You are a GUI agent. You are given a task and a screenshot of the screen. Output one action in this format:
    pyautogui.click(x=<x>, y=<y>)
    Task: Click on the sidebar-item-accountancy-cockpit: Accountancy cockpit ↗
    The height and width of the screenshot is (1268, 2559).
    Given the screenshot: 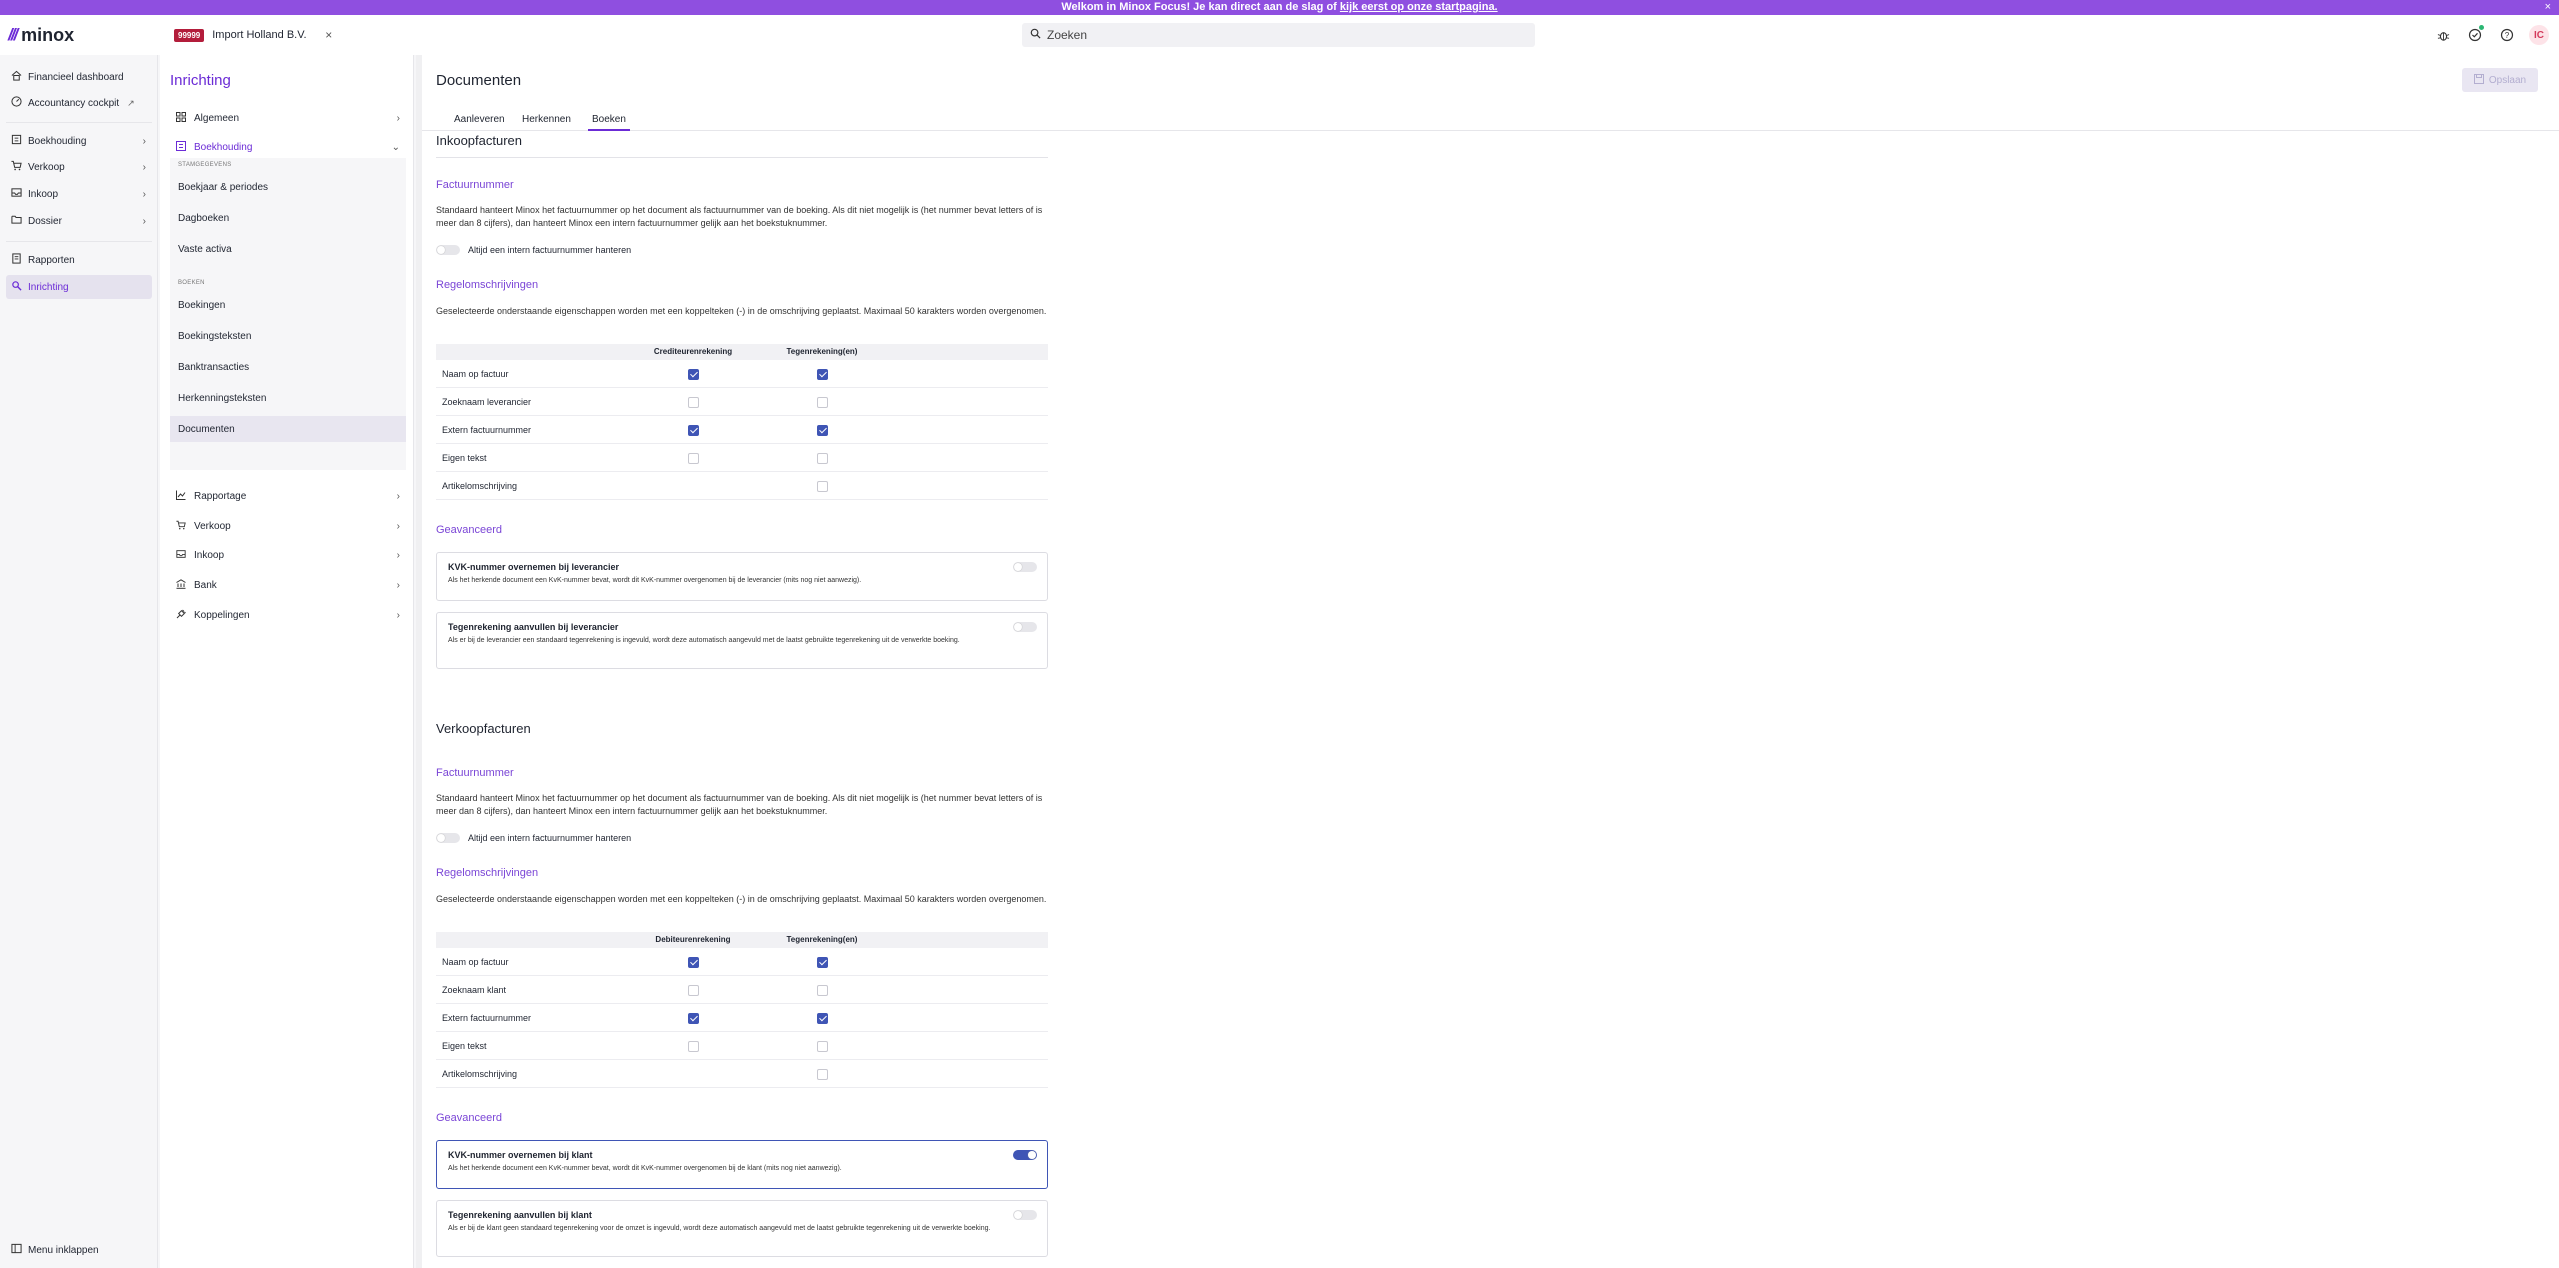 What is the action you would take?
    pyautogui.click(x=79, y=103)
    